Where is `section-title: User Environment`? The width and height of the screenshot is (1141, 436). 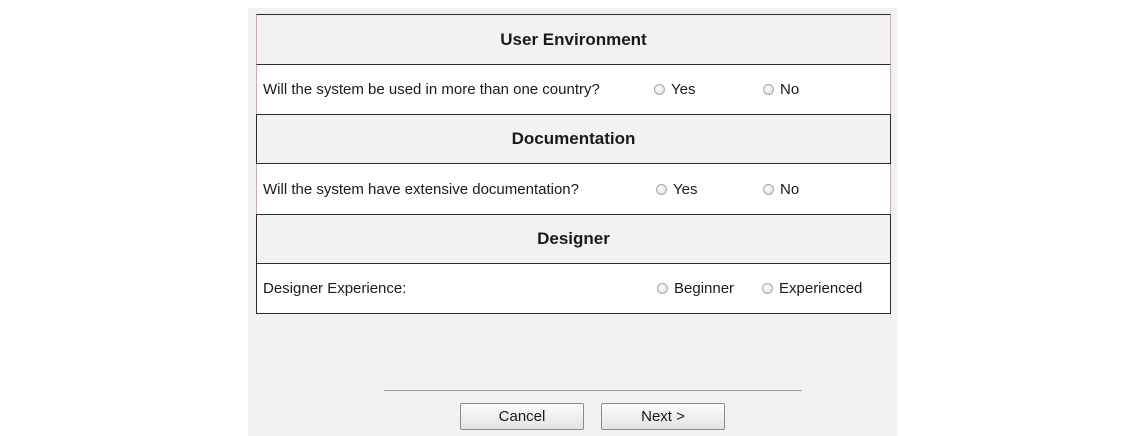
section-title: User Environment is located at coordinates (573, 39).